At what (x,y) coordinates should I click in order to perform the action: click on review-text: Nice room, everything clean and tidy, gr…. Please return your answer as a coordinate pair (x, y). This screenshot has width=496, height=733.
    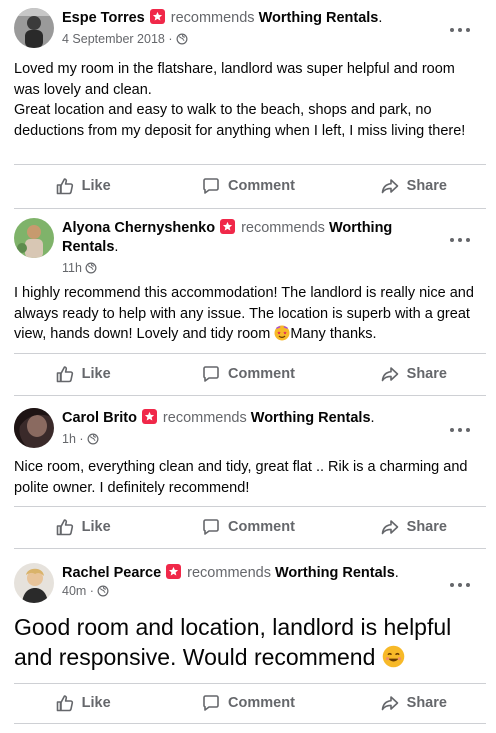
    Looking at the image, I should click on (248, 477).